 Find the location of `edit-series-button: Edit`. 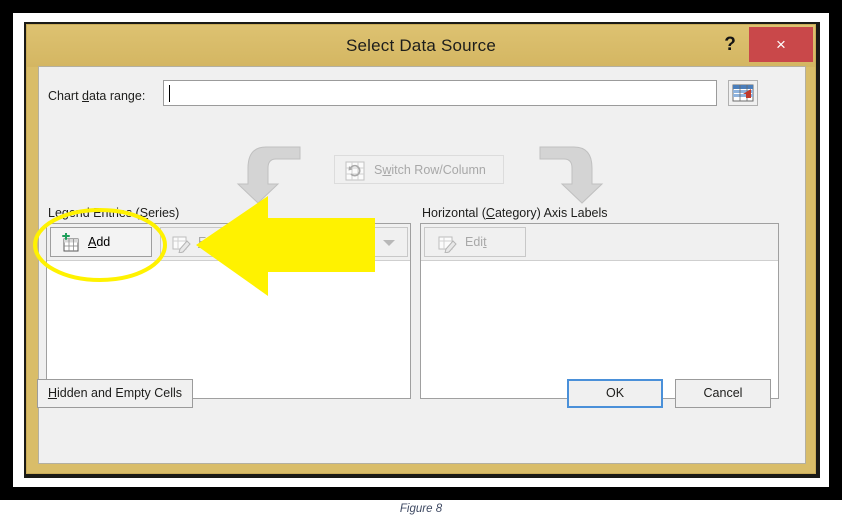

edit-series-button: Edit is located at coordinates (211, 242).